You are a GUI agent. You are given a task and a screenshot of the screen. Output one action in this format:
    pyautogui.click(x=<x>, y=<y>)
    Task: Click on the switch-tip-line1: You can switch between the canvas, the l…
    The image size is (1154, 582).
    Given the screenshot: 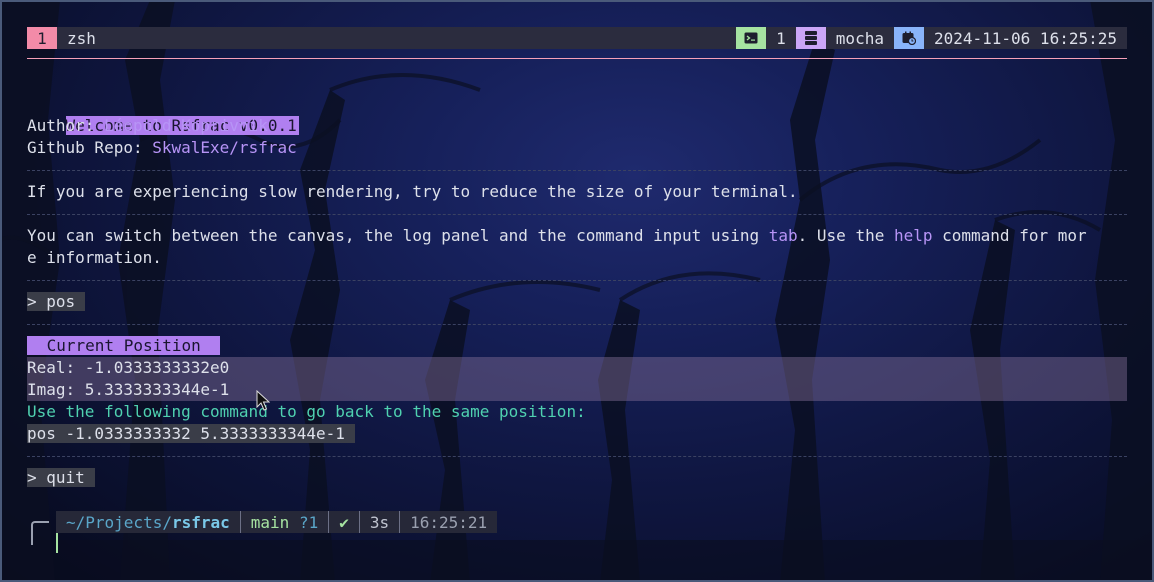 What is the action you would take?
    pyautogui.click(x=557, y=236)
    